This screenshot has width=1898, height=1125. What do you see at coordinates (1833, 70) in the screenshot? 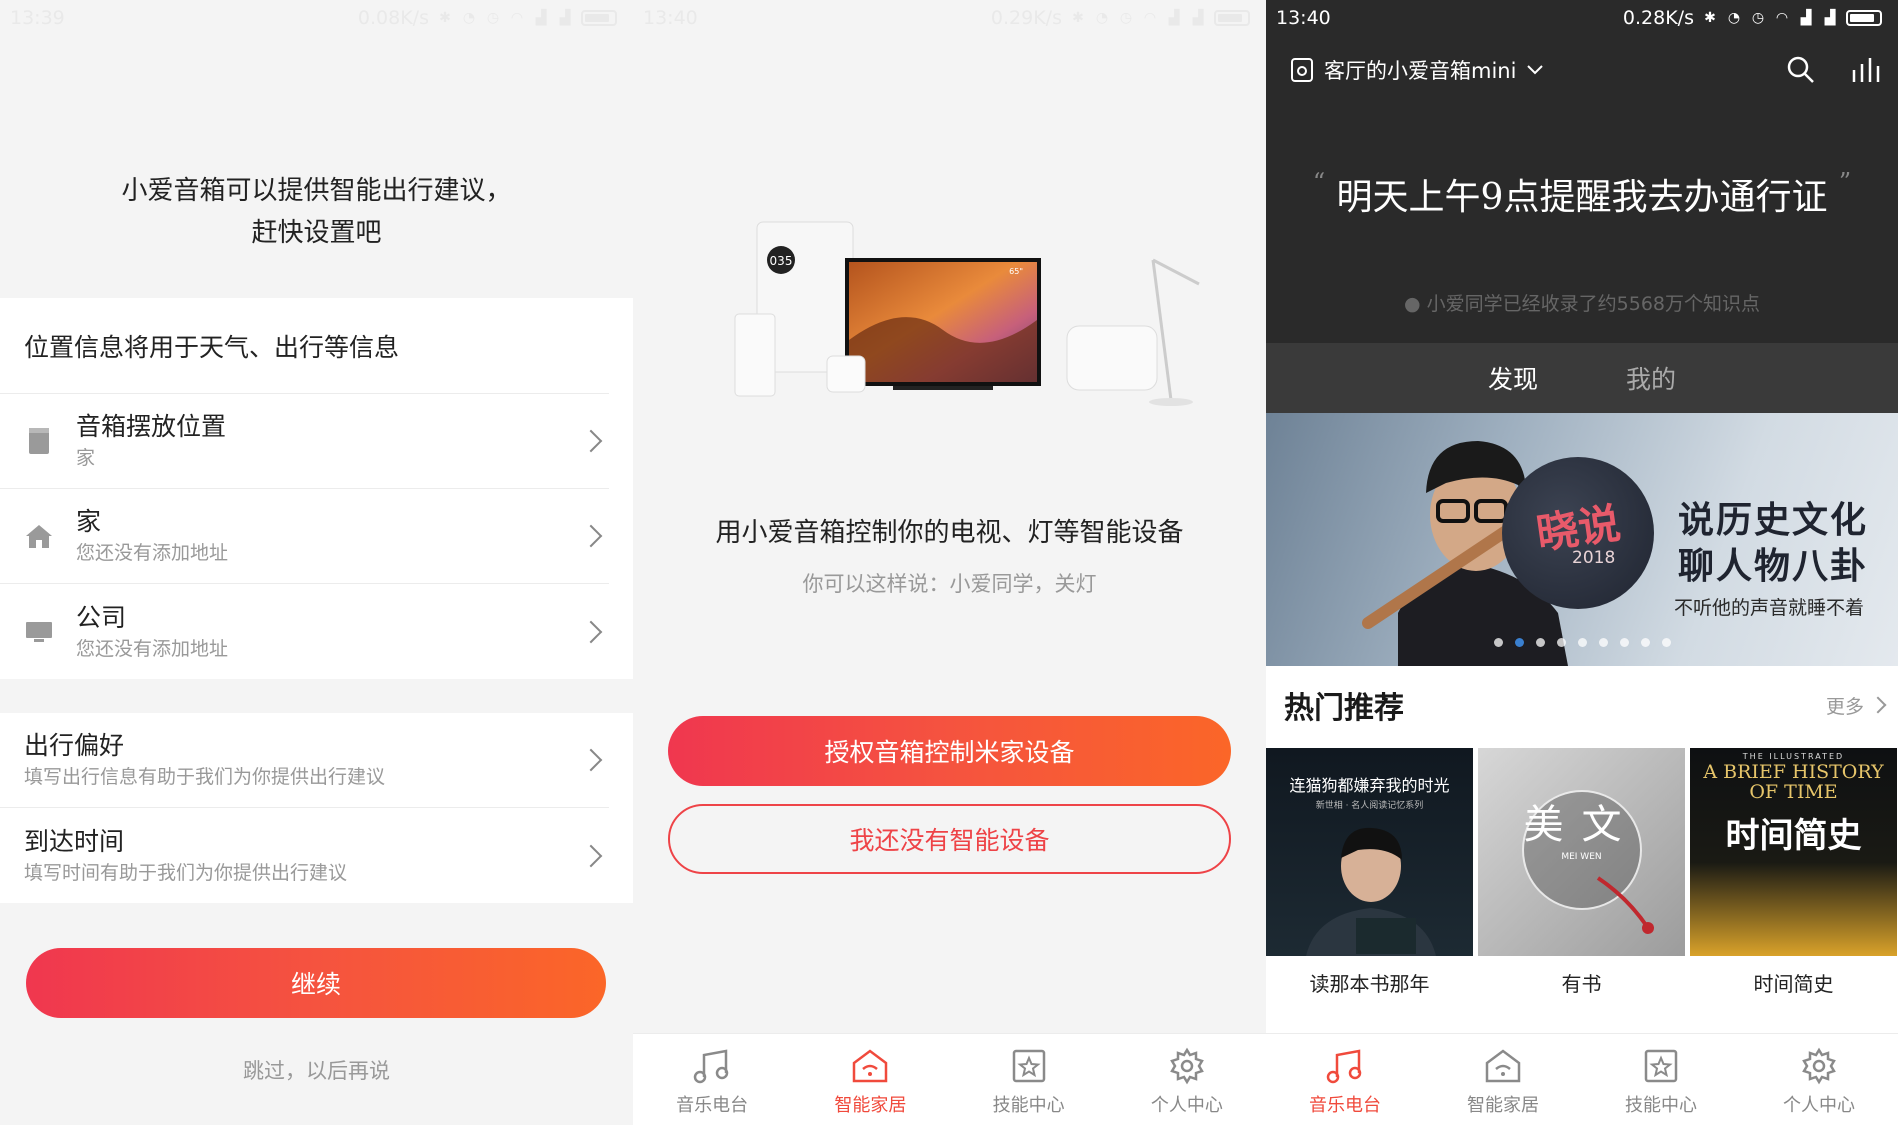
I see `header-actions` at bounding box center [1833, 70].